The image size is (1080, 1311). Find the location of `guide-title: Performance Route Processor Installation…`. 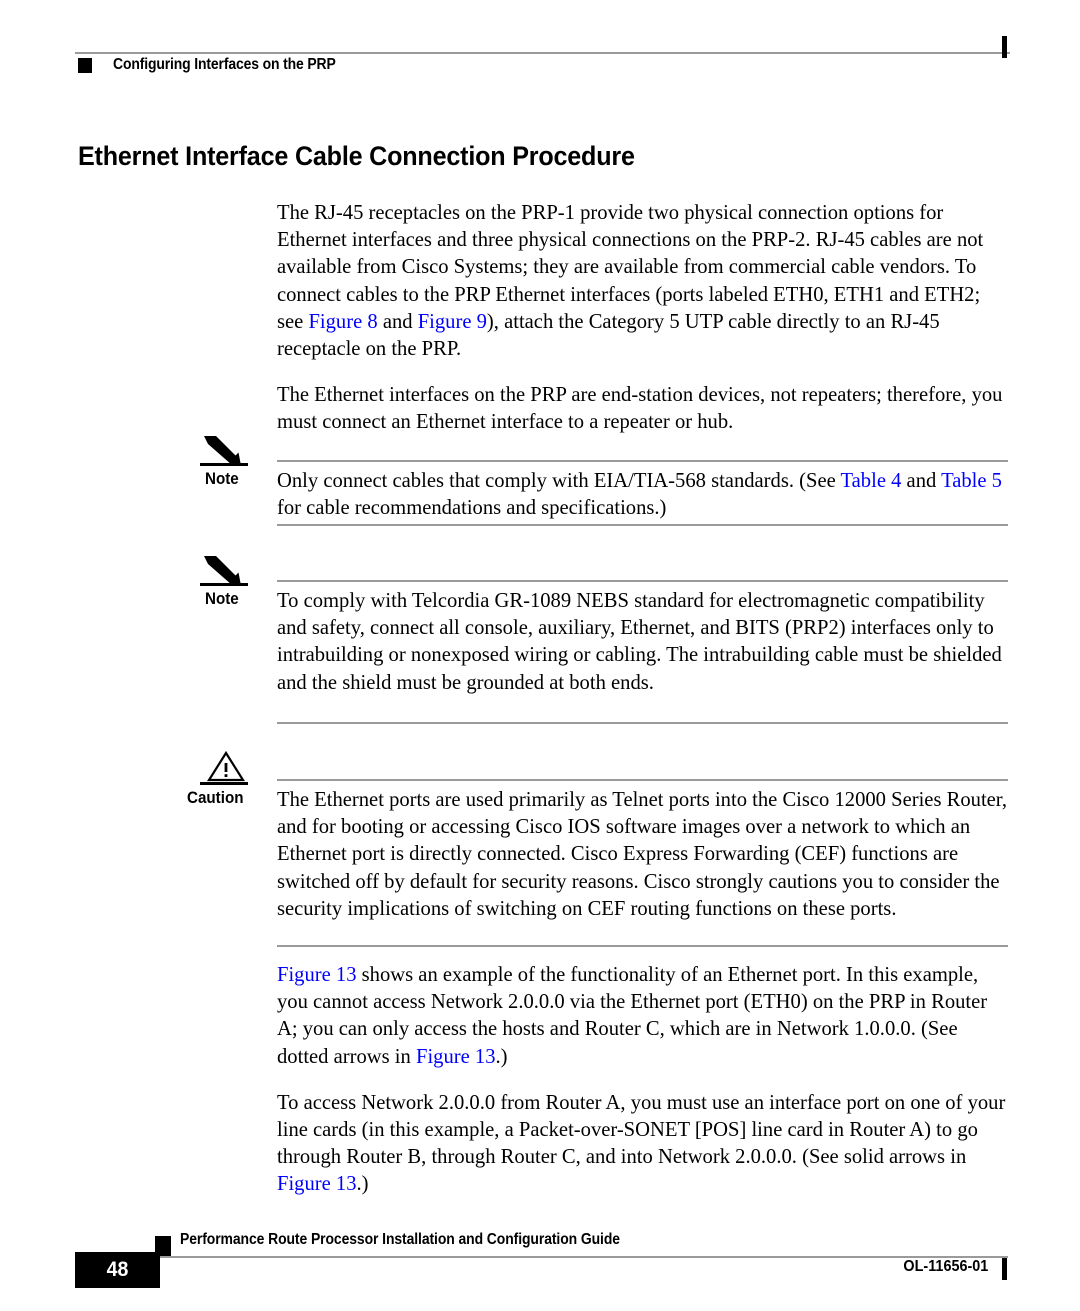

guide-title: Performance Route Processor Installation… is located at coordinates (400, 1239).